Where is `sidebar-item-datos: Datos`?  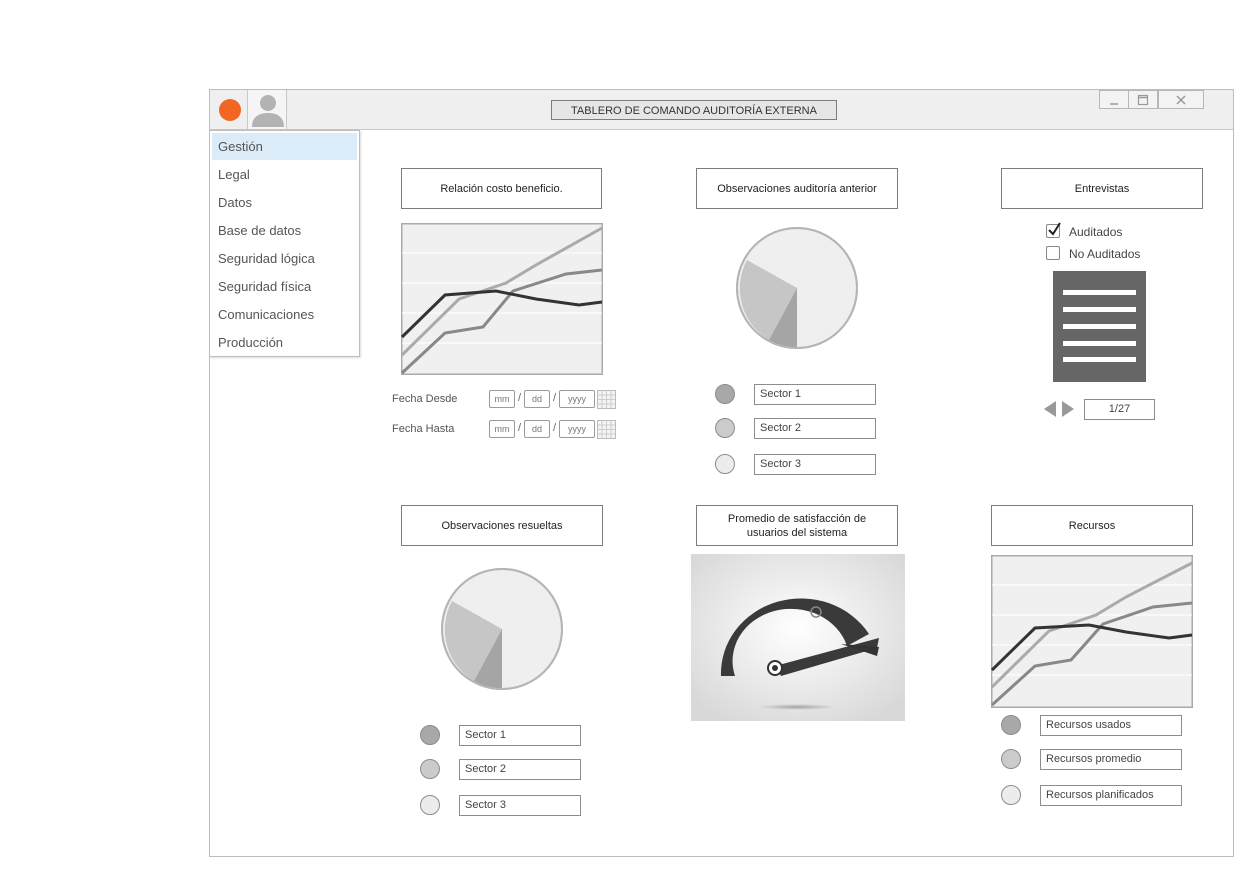
sidebar-item-datos: Datos is located at coordinates (284, 202).